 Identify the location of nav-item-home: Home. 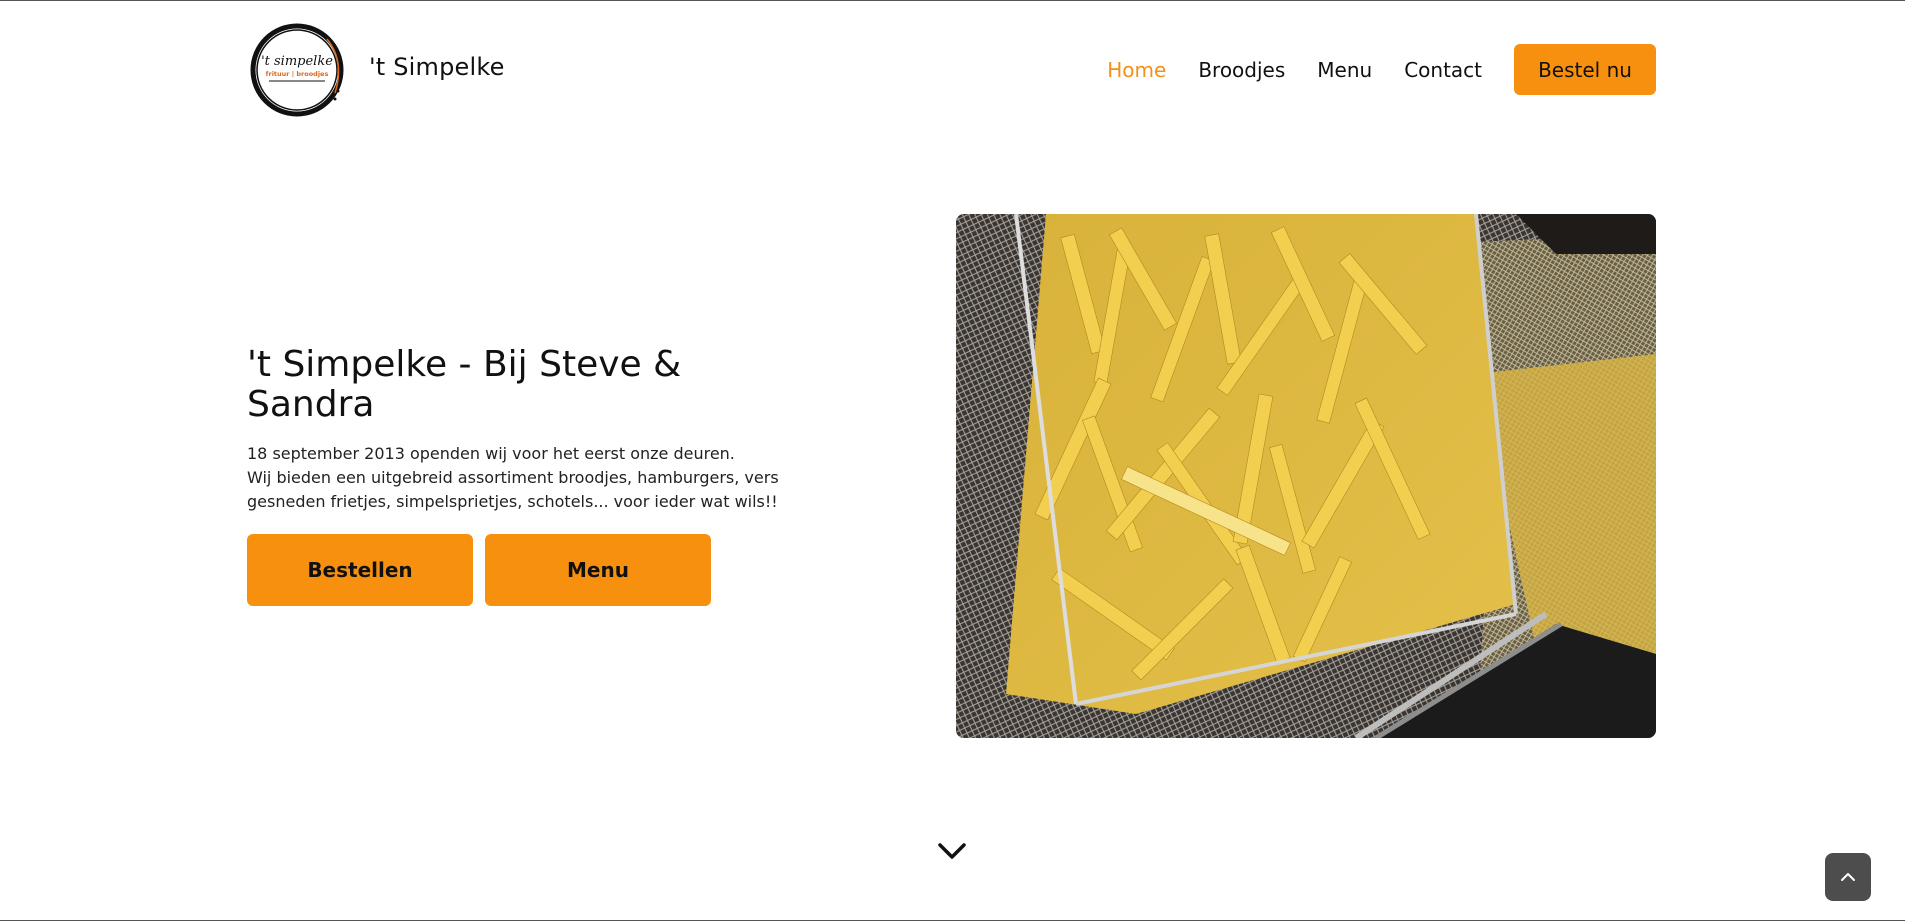
(1136, 70).